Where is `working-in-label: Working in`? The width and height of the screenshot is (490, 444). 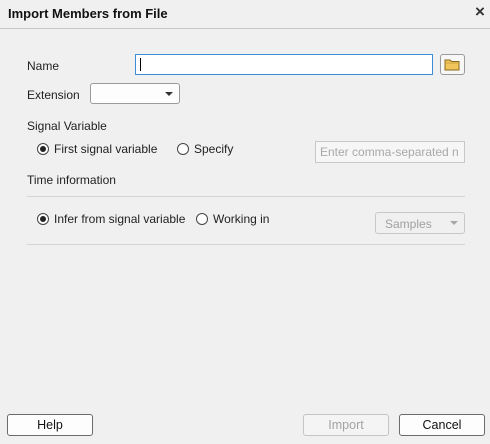 working-in-label: Working in is located at coordinates (241, 219).